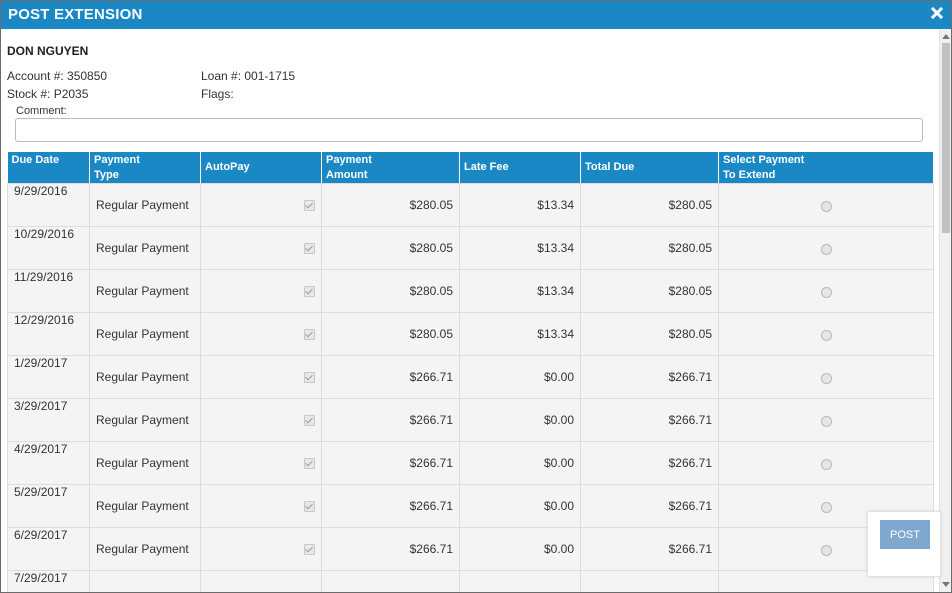 This screenshot has width=952, height=593. I want to click on flags-label: Flags:, so click(217, 94).